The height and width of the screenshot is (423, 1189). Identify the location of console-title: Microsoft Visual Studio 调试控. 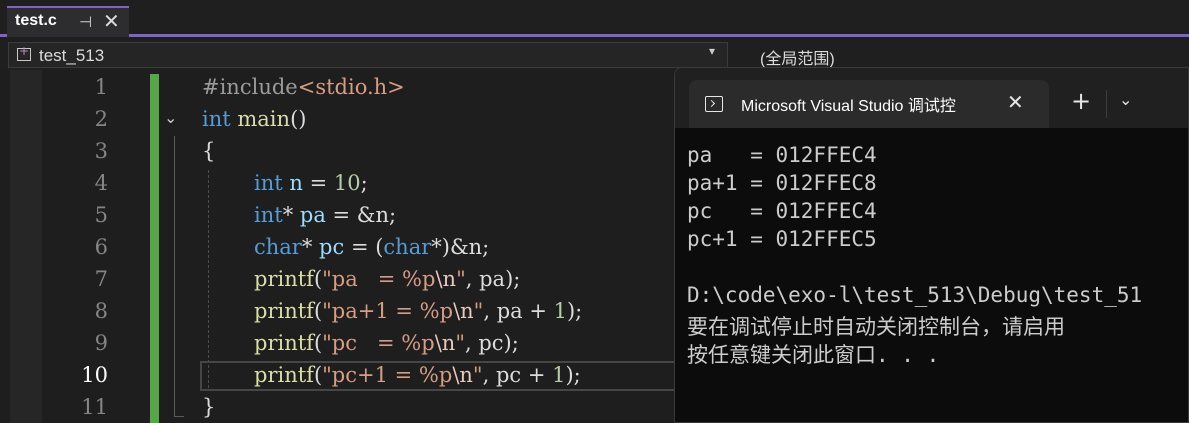
(848, 106).